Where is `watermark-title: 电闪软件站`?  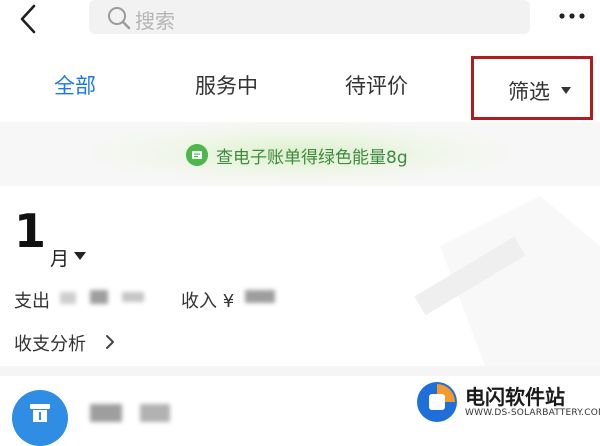
watermark-title: 电闪软件站 is located at coordinates (515, 397).